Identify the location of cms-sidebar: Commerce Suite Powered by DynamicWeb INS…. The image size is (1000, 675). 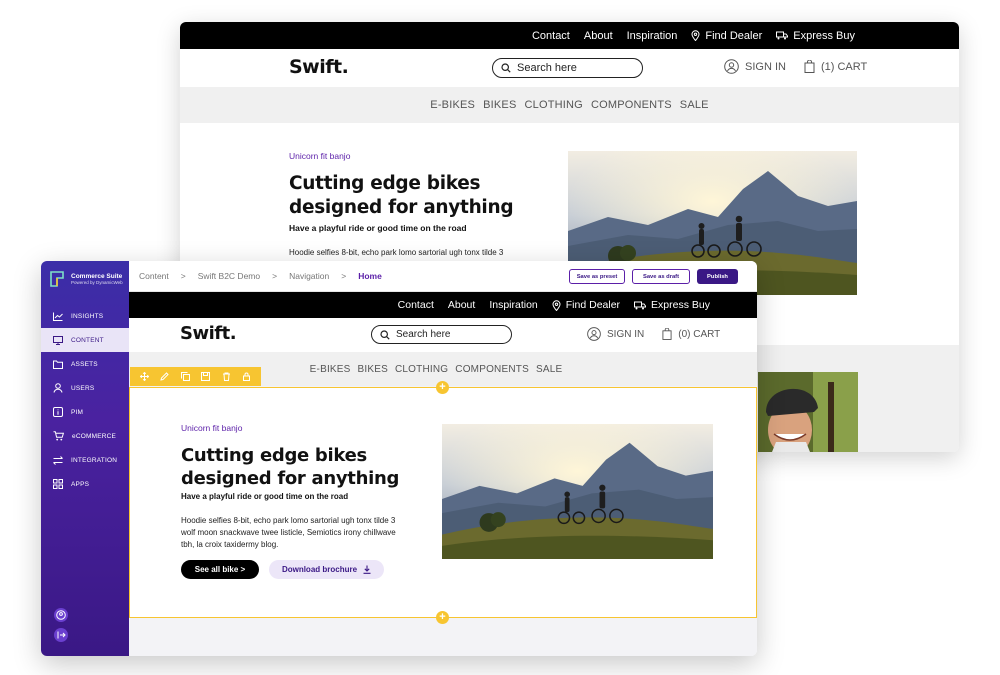
(85, 458).